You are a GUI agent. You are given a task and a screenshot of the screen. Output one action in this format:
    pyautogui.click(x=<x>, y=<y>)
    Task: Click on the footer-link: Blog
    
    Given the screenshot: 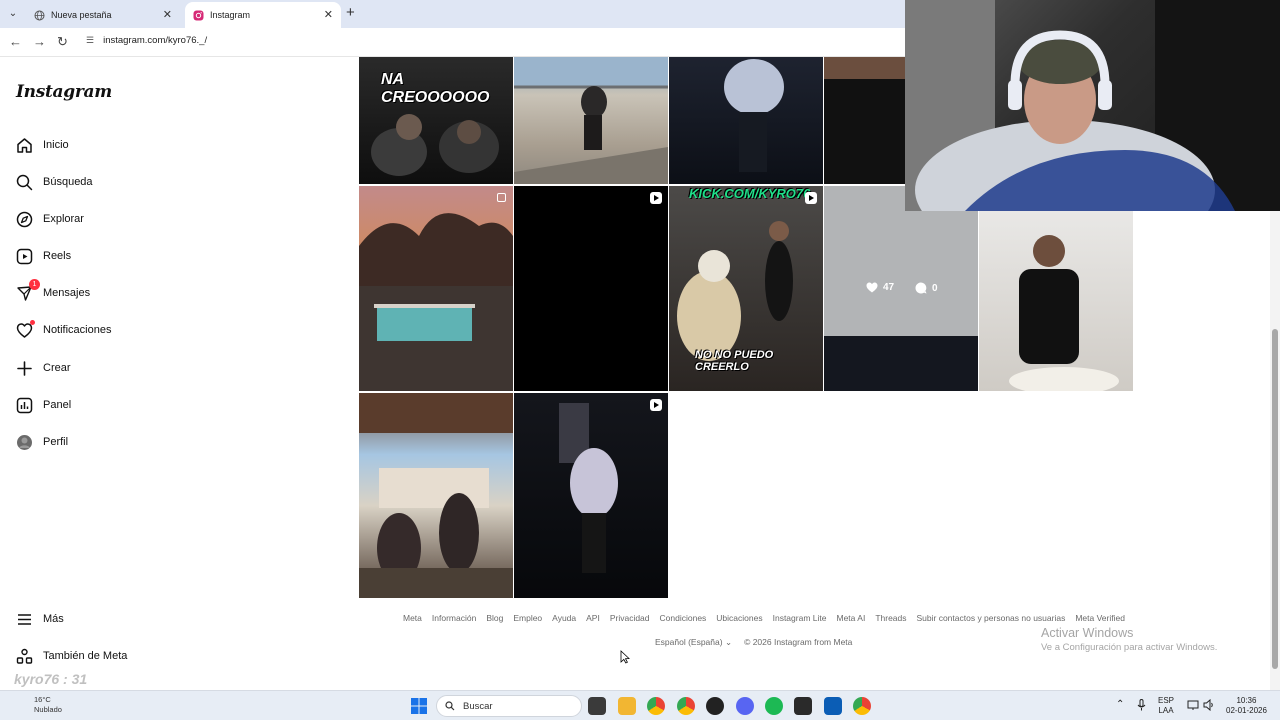 What is the action you would take?
    pyautogui.click(x=494, y=618)
    